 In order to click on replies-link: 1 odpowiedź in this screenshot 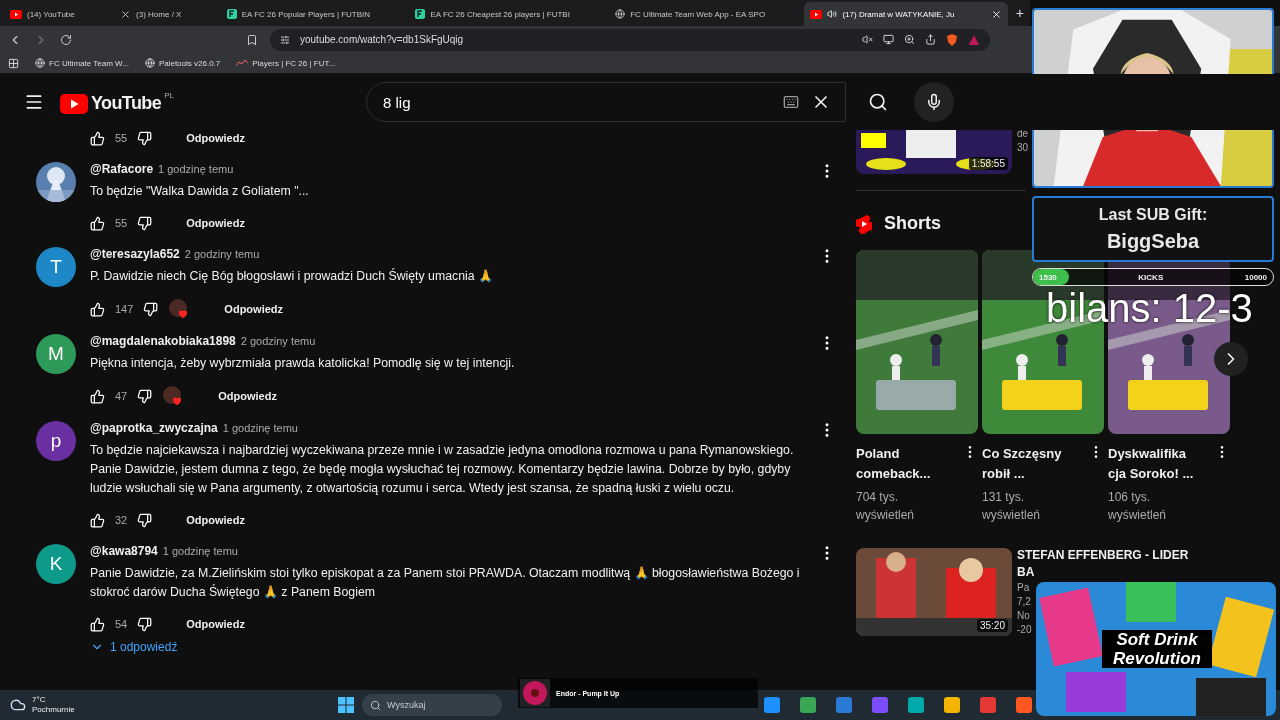, I will do `click(144, 647)`.